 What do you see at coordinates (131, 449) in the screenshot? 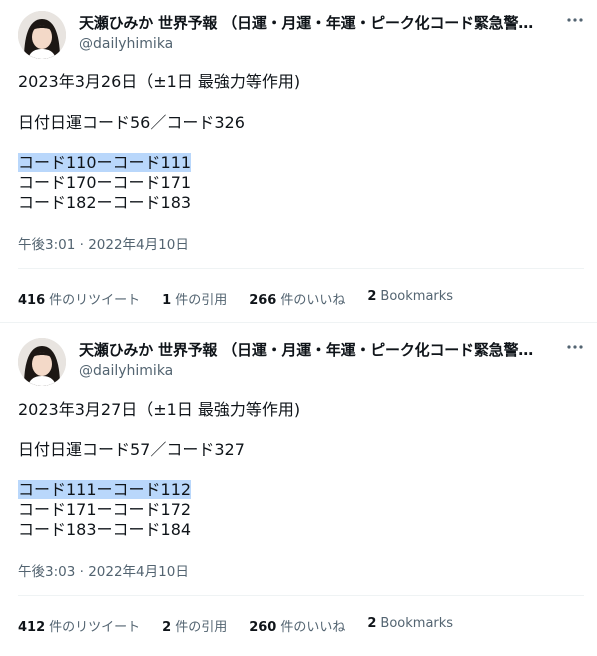
I see `tweet-text-line: 日付日運コード57／コード327` at bounding box center [131, 449].